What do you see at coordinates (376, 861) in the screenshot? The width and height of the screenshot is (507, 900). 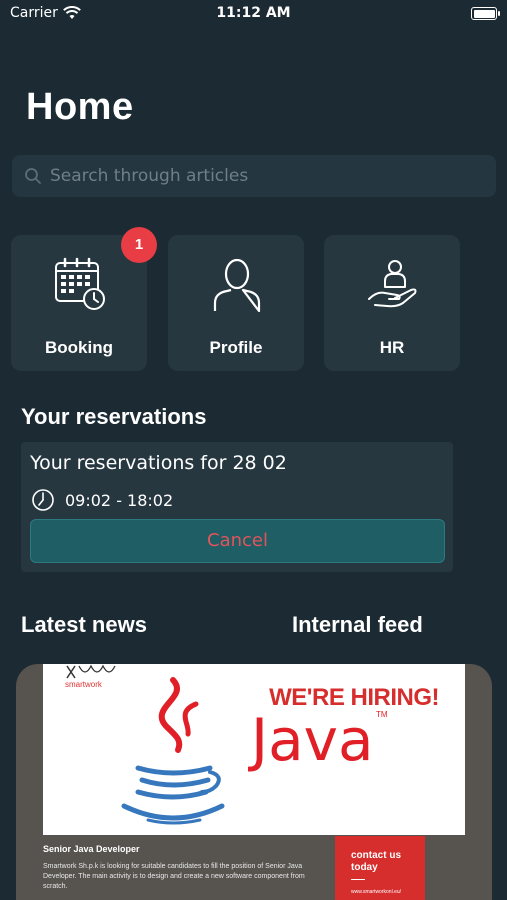 I see `contact-text: contact us today` at bounding box center [376, 861].